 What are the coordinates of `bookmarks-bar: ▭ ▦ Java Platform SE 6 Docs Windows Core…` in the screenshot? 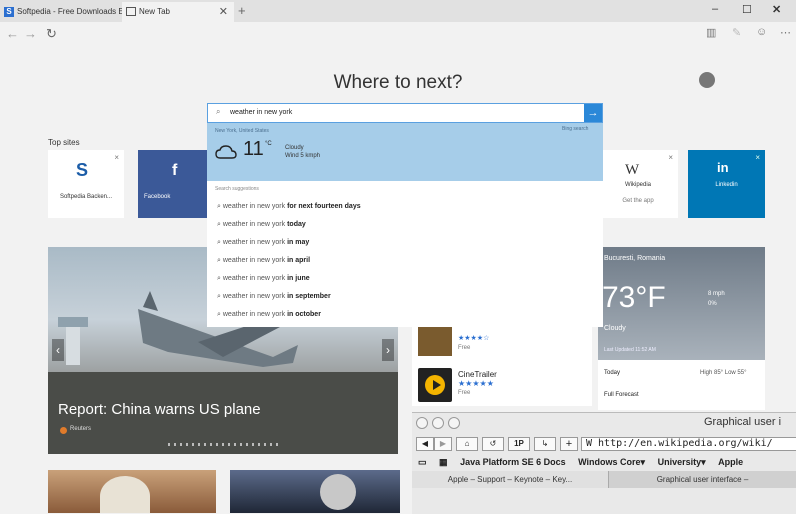 It's located at (604, 462).